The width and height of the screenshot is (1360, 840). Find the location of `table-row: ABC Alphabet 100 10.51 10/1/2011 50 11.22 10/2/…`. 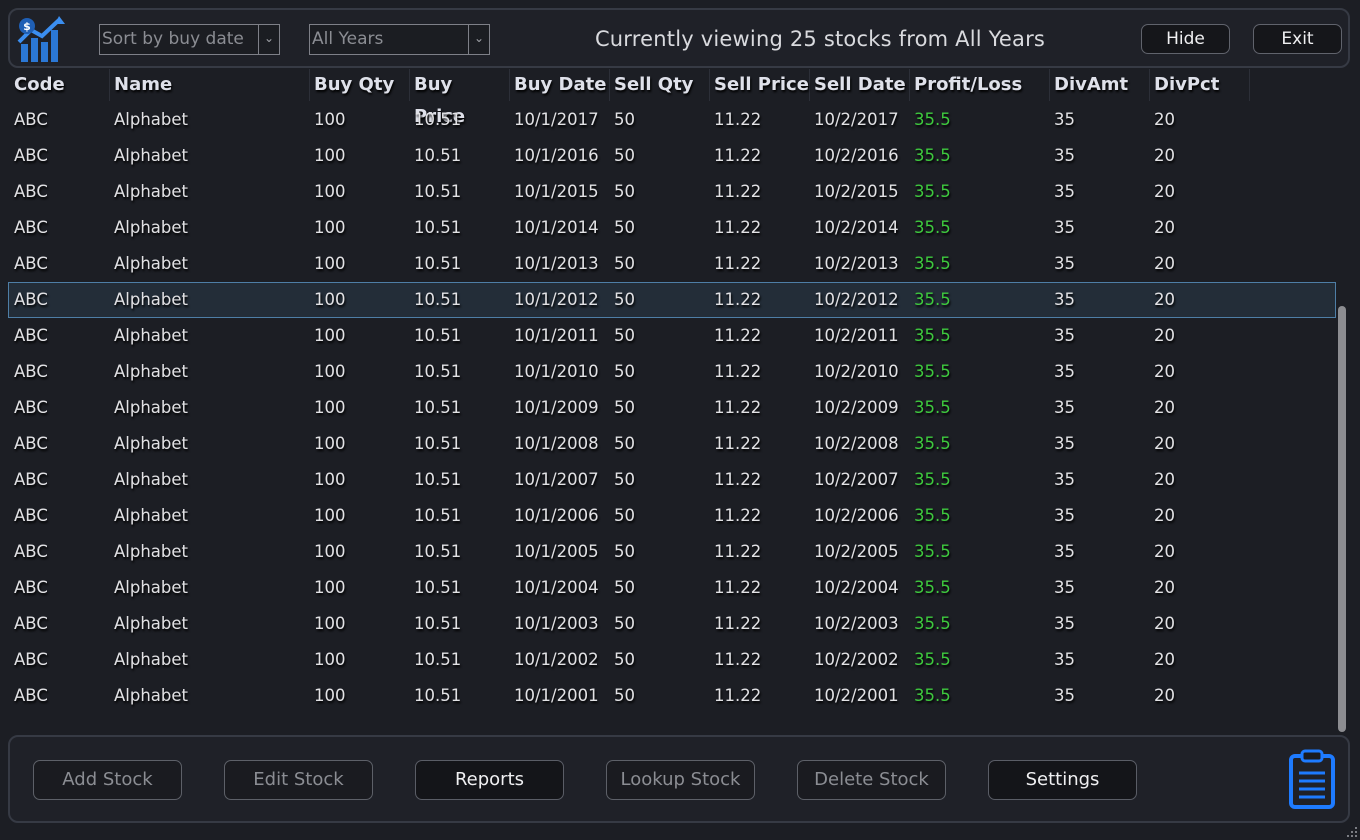

table-row: ABC Alphabet 100 10.51 10/1/2011 50 11.22 10/2/… is located at coordinates (672, 336).